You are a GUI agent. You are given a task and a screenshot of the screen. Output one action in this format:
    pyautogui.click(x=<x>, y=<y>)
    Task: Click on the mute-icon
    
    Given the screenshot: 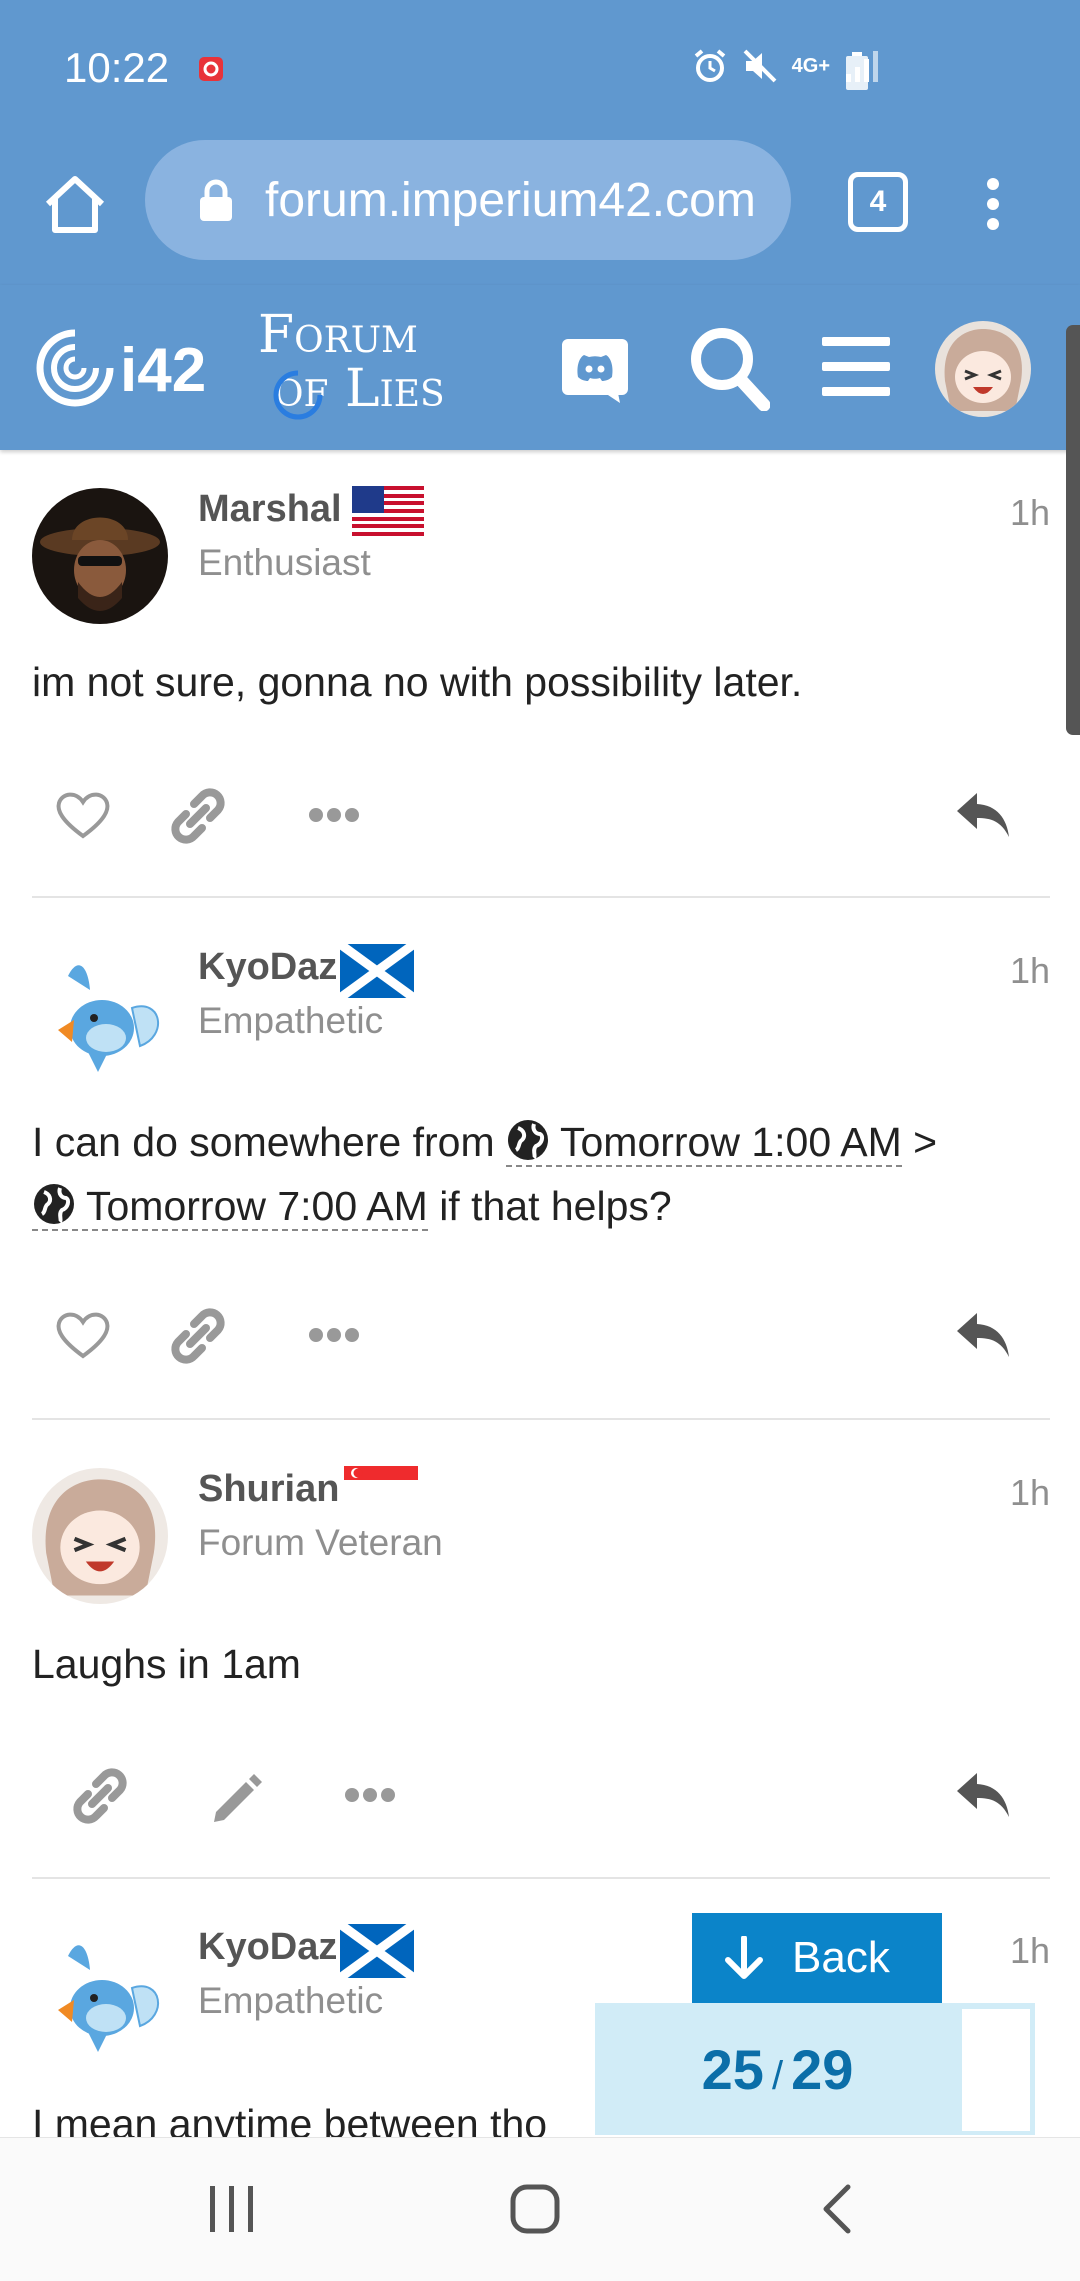 What is the action you would take?
    pyautogui.click(x=760, y=66)
    